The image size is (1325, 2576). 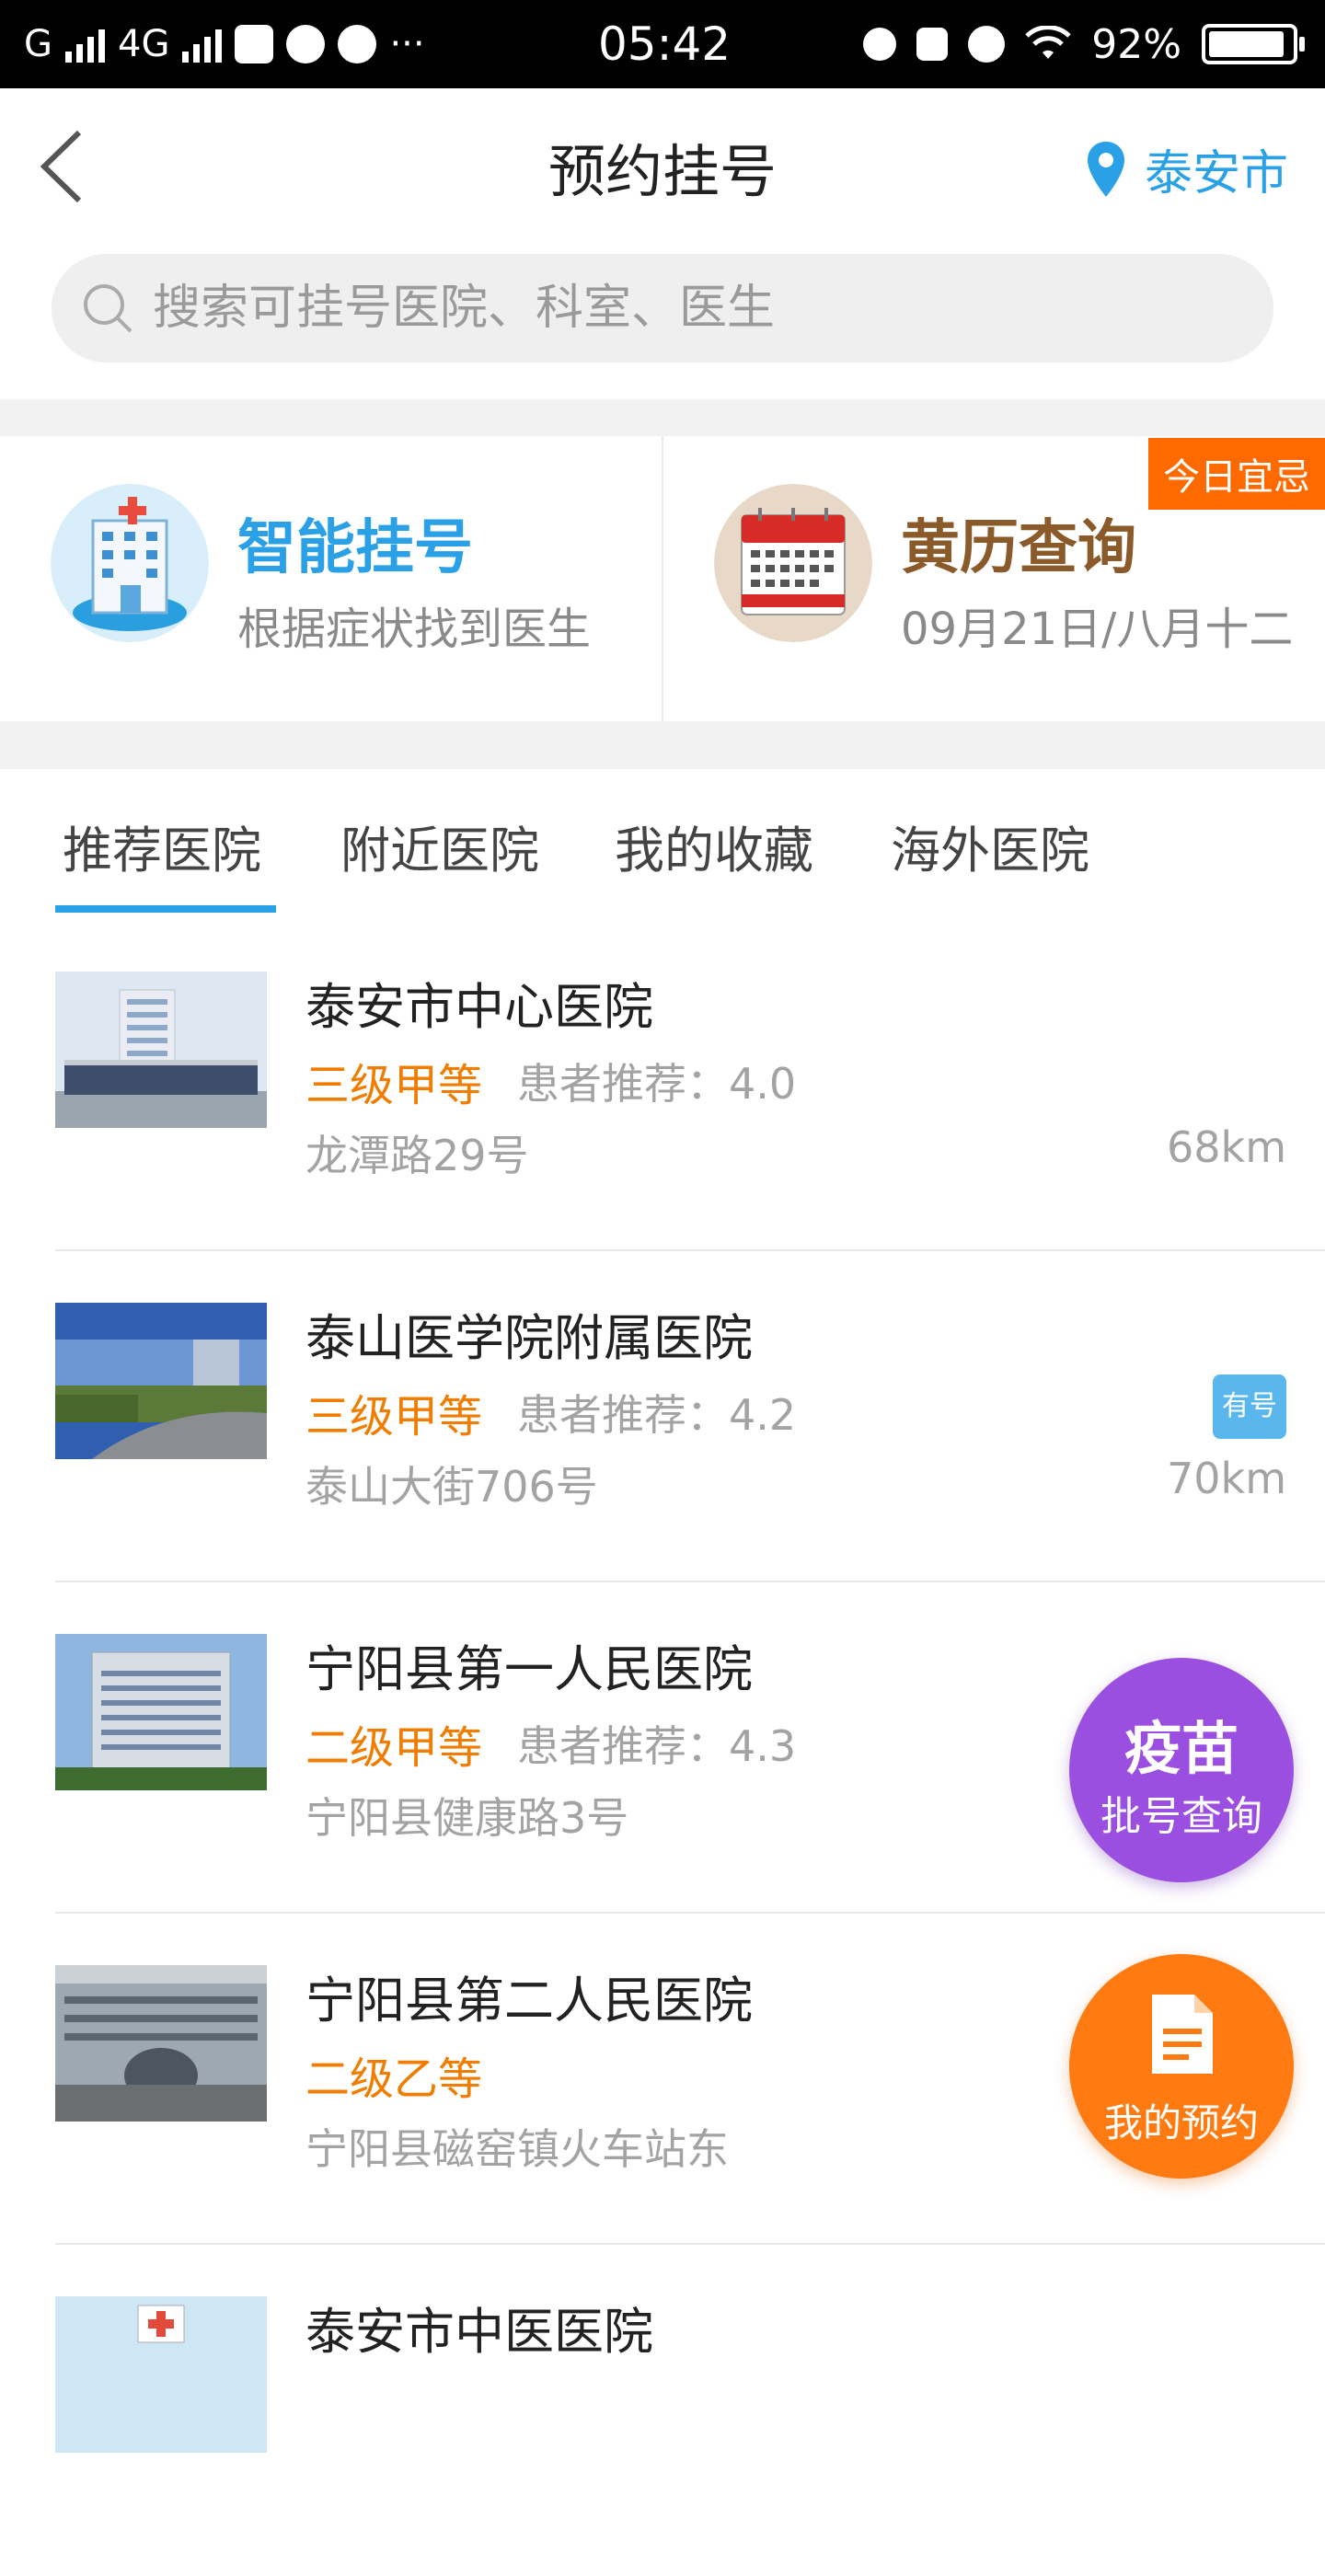 What do you see at coordinates (224, 44) in the screenshot?
I see `status-bar-left: G 4G ···` at bounding box center [224, 44].